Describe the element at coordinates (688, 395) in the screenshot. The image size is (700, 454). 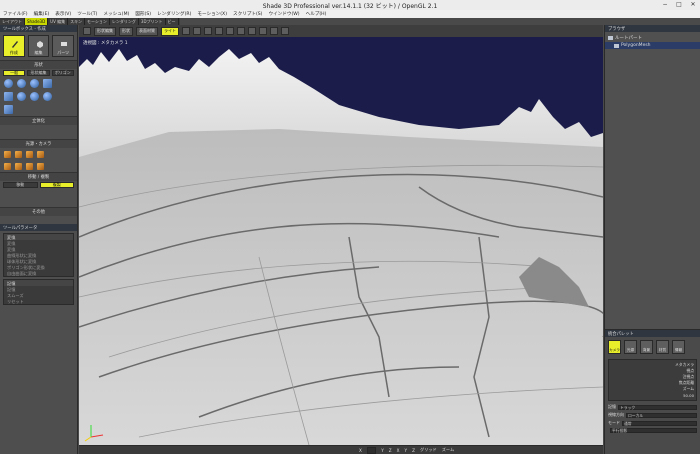
I see `zoom-value: 50.00` at that location.